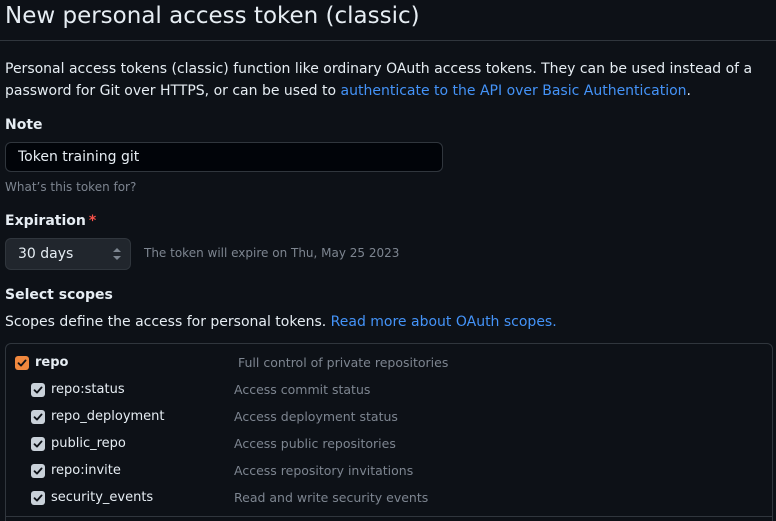 This screenshot has width=776, height=521. Describe the element at coordinates (331, 497) in the screenshot. I see `scope-description: Read and write security events` at that location.